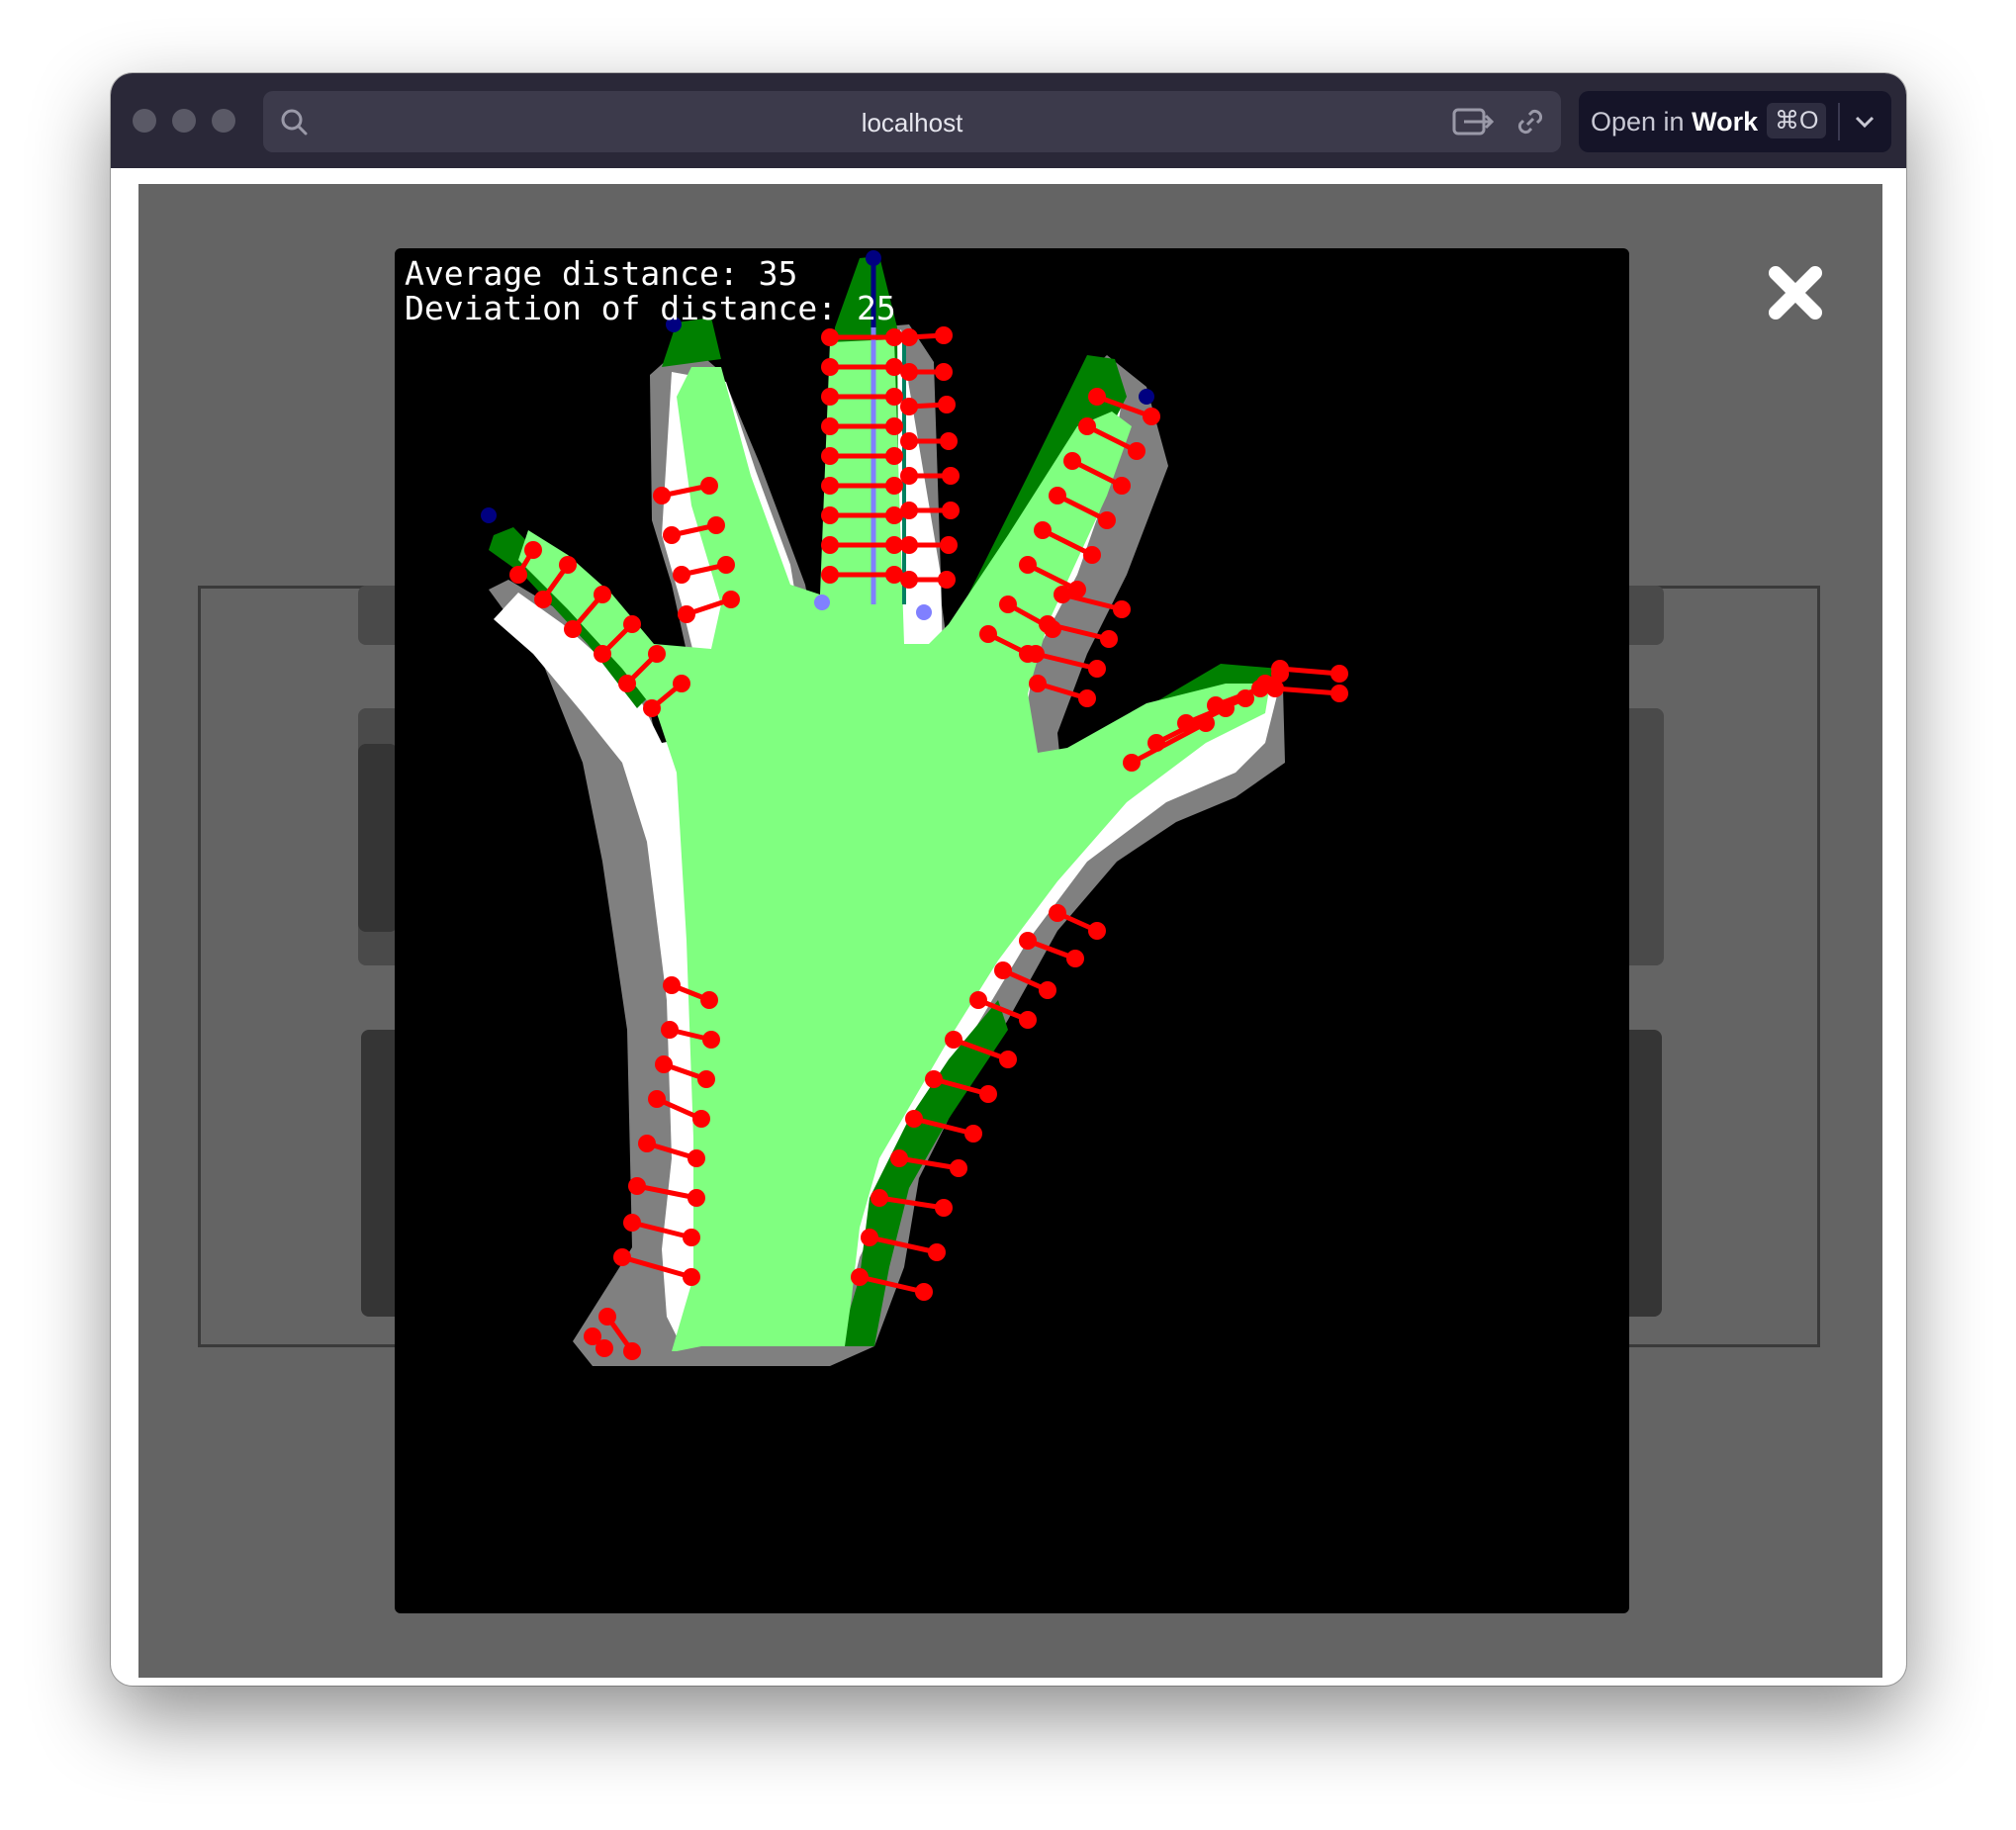  I want to click on divider, so click(1839, 121).